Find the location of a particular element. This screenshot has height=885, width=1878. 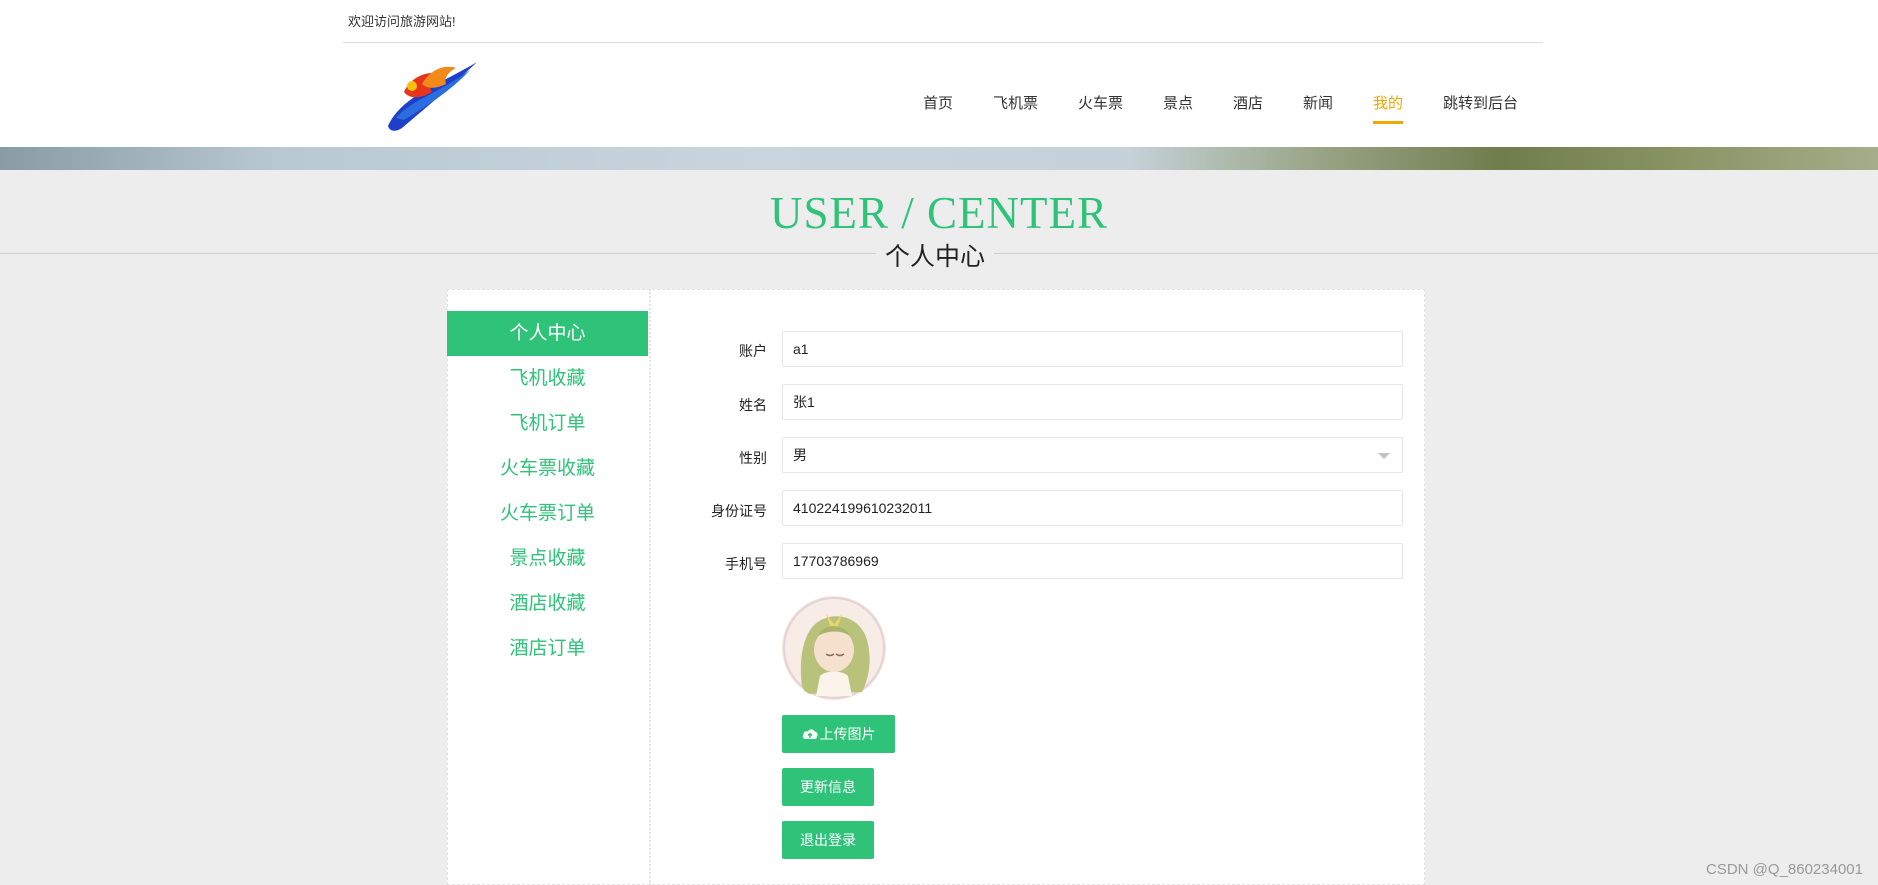

sidebar-item-profile: 个人中心 is located at coordinates (547, 333).